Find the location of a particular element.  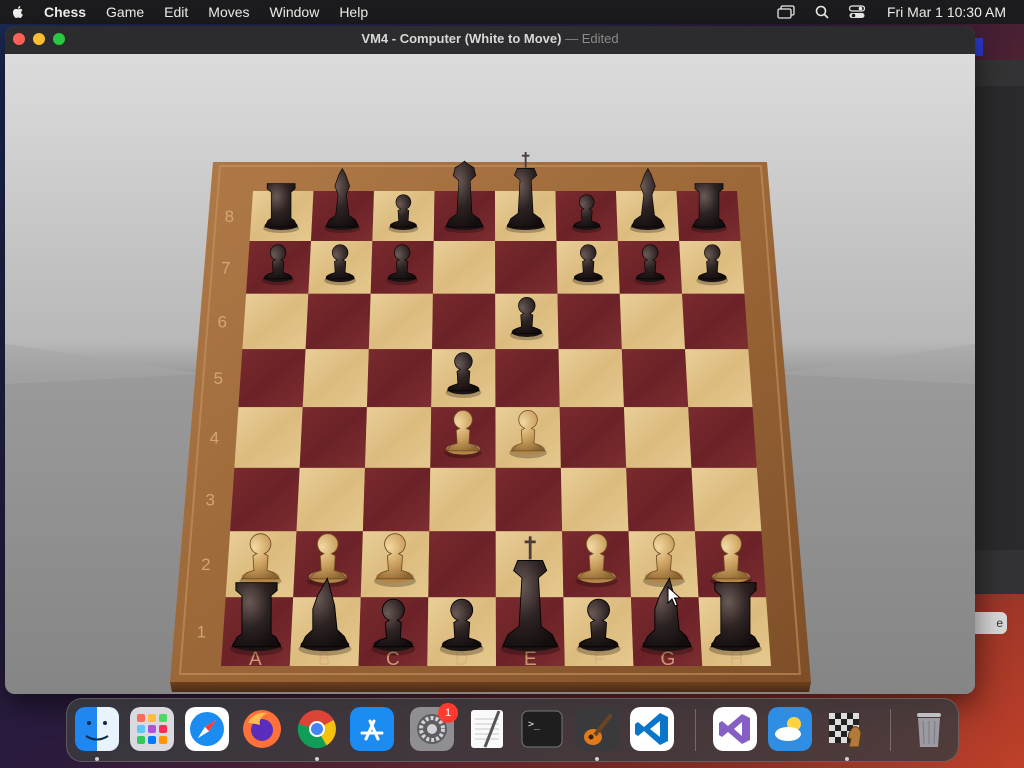

menu-clock: Fri Mar 1 10:30 AM is located at coordinates (946, 12).